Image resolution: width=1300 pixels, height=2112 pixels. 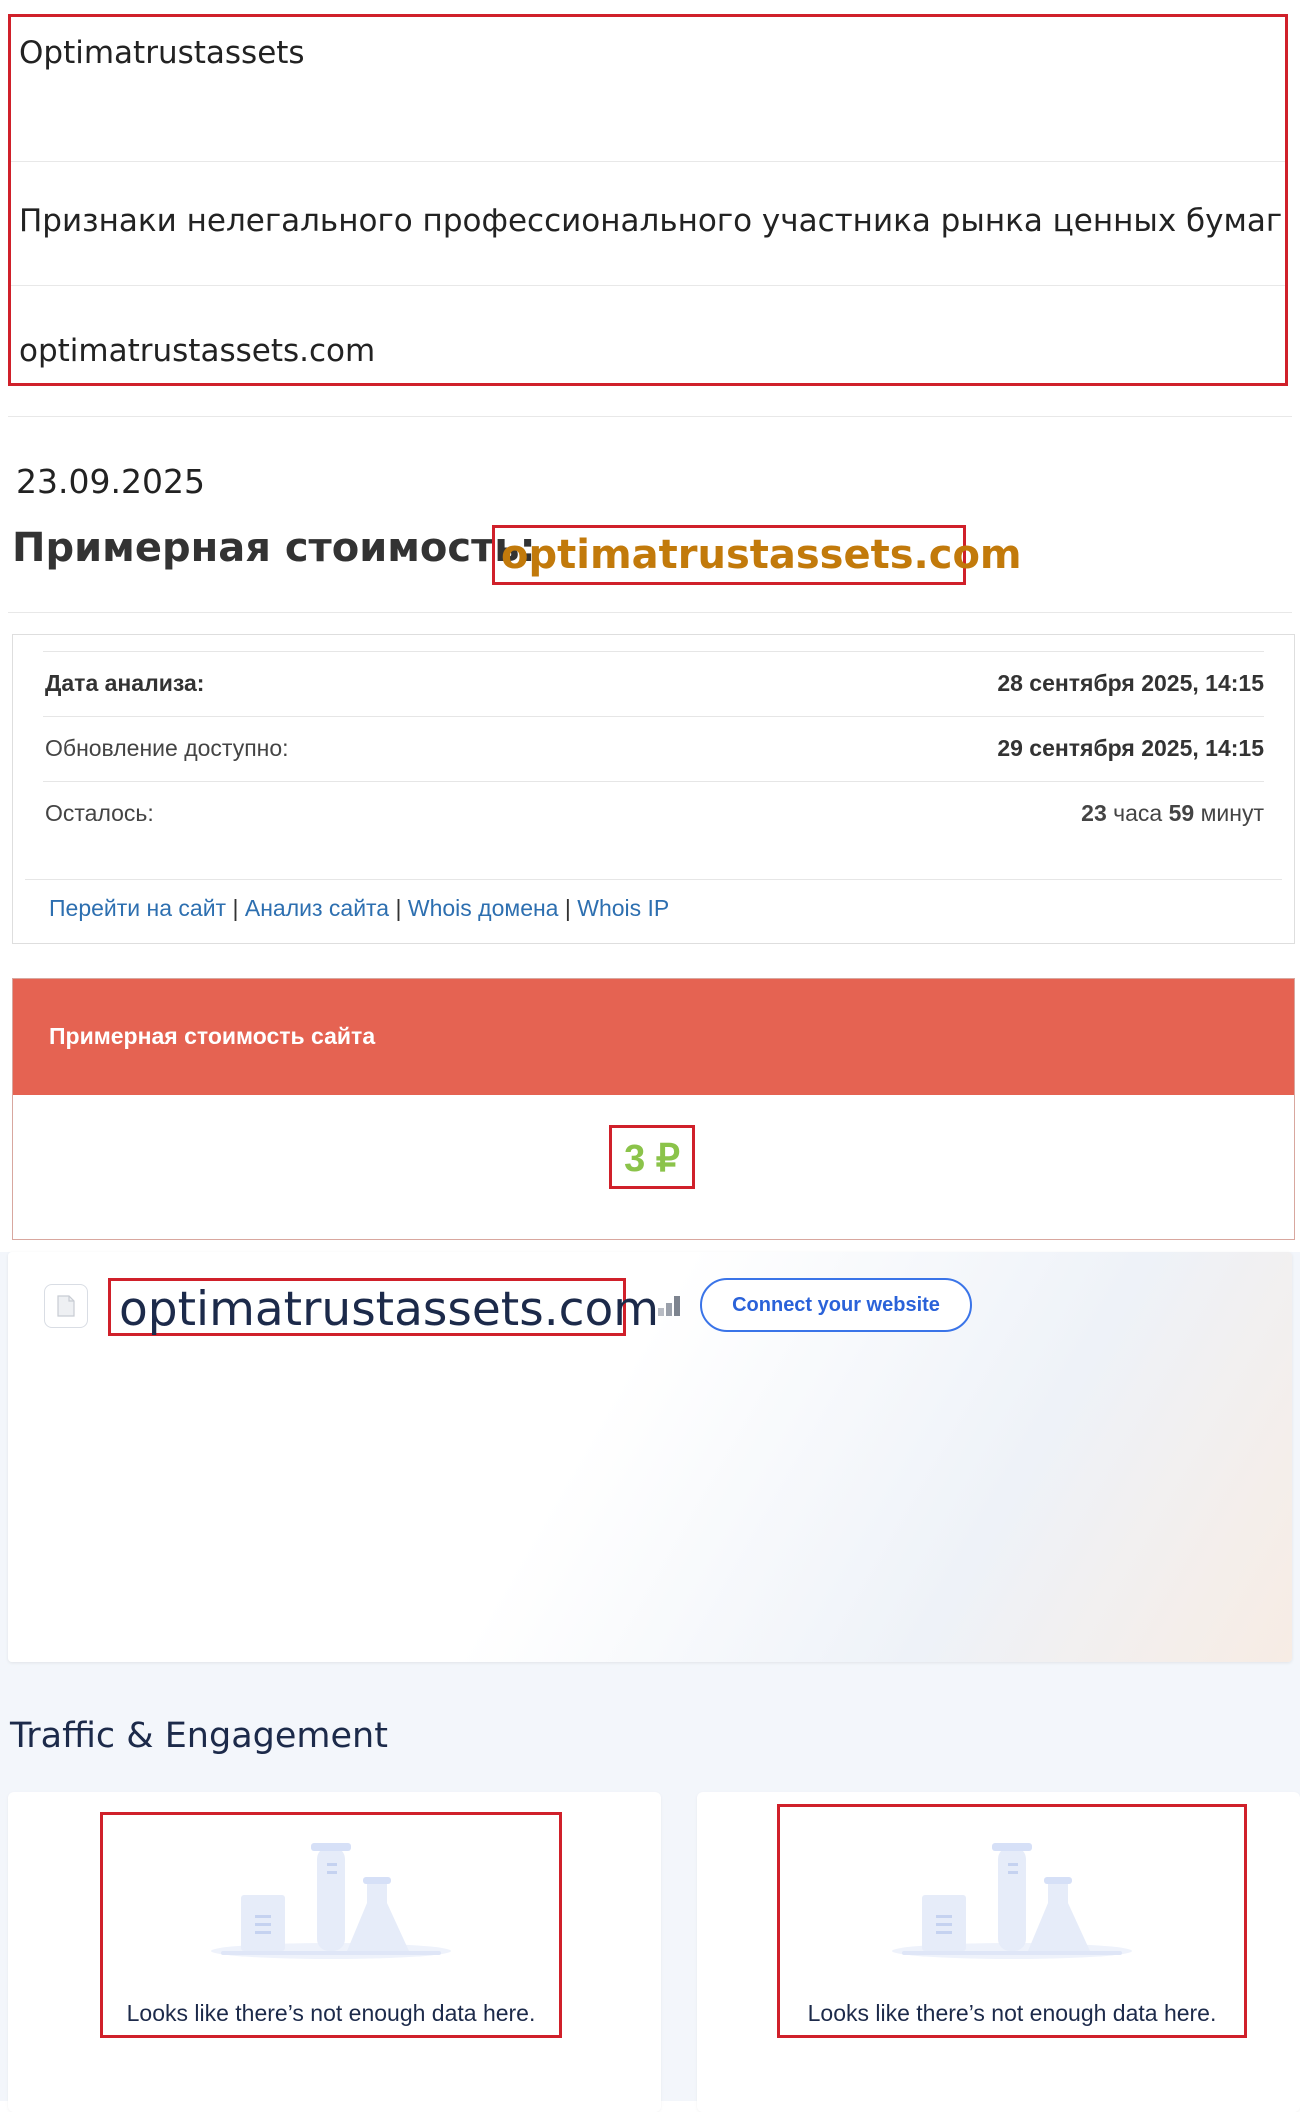 What do you see at coordinates (653, 1109) in the screenshot?
I see `price-card: Примерная стоимость сайта 3 ₽` at bounding box center [653, 1109].